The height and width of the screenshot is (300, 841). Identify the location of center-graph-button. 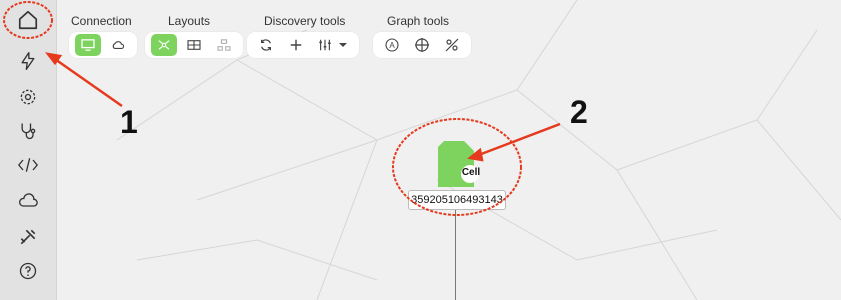
(422, 45).